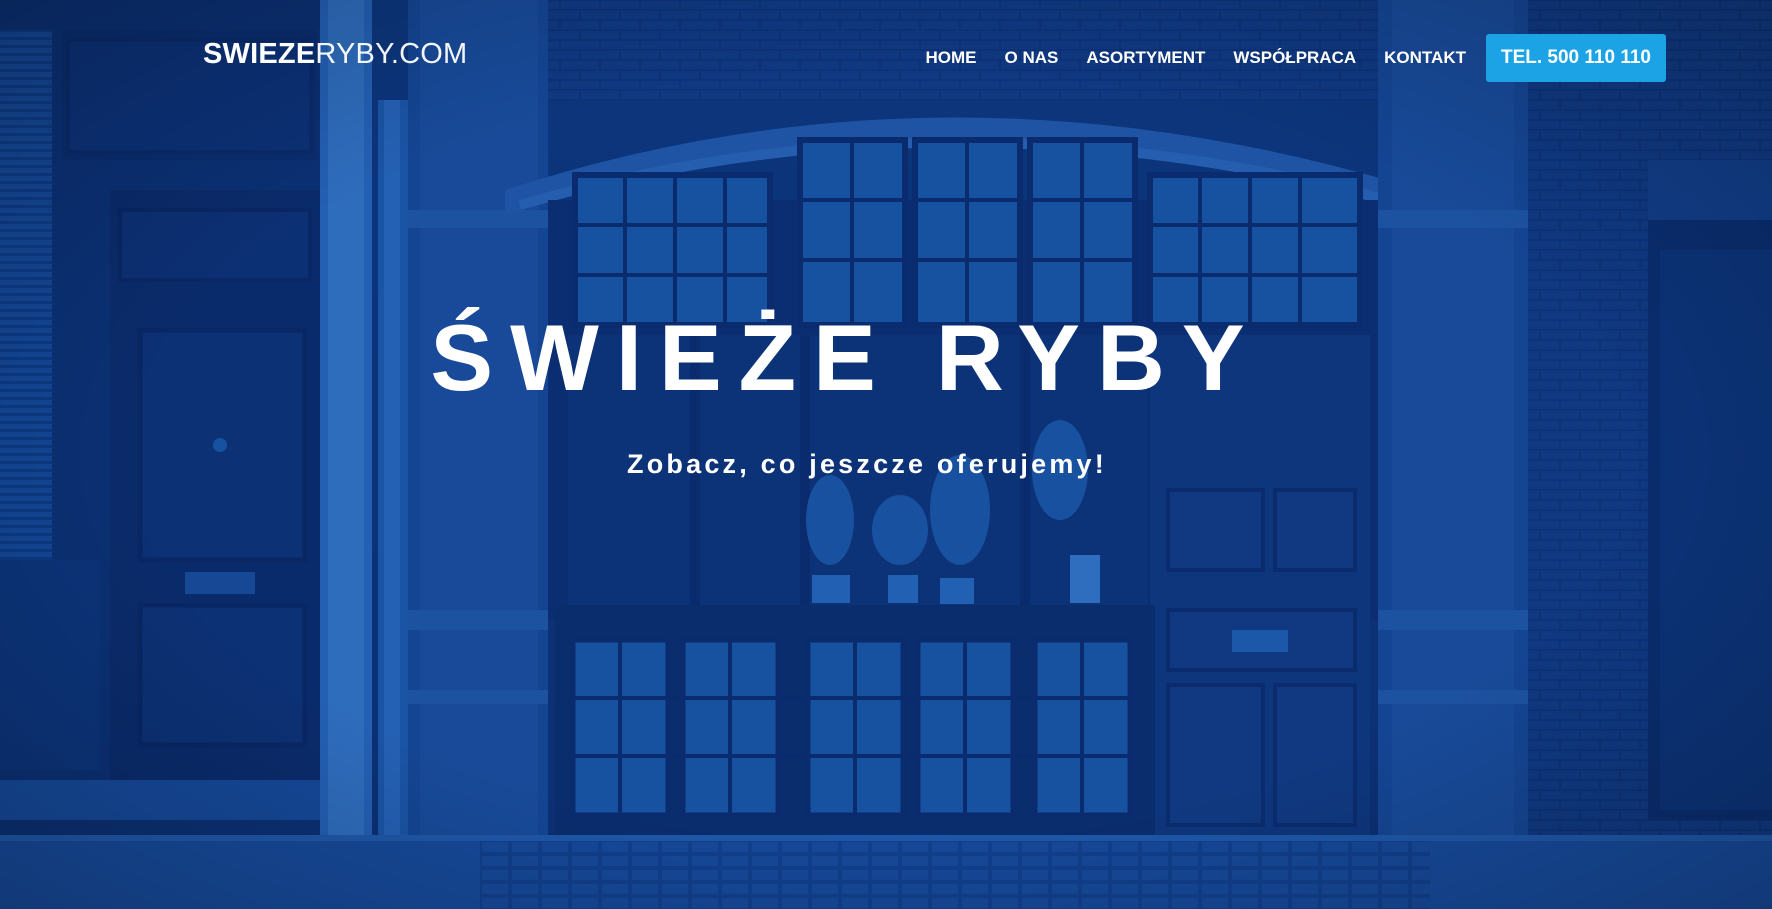  I want to click on nav-item-kontakt: KONTAKT, so click(1425, 58).